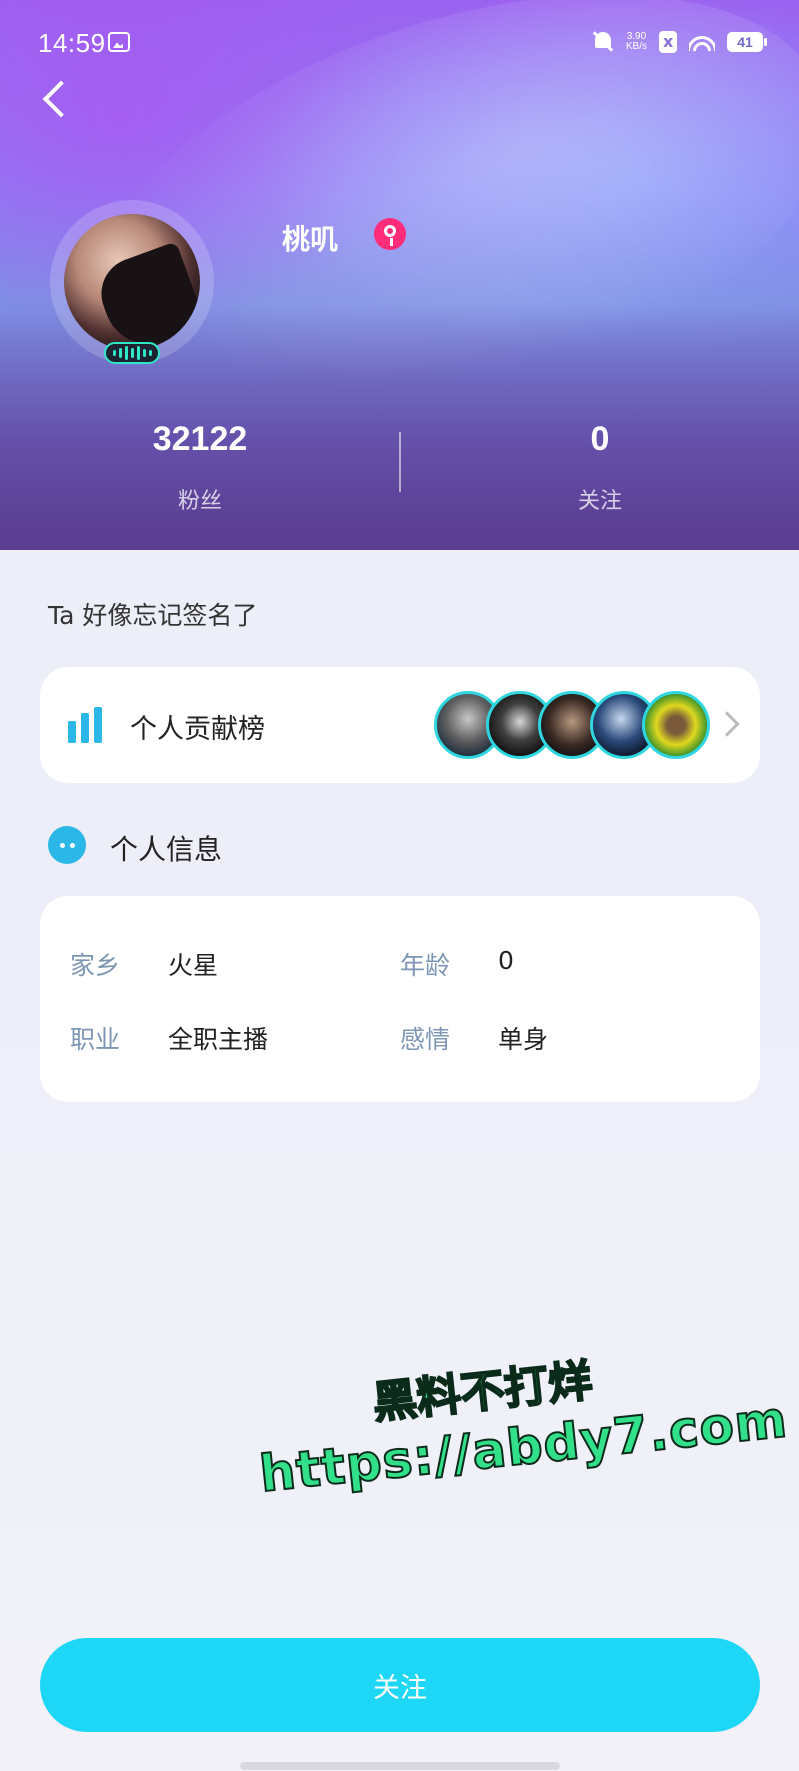 The height and width of the screenshot is (1771, 799). Describe the element at coordinates (132, 353) in the screenshot. I see `voice-live-badge` at that location.